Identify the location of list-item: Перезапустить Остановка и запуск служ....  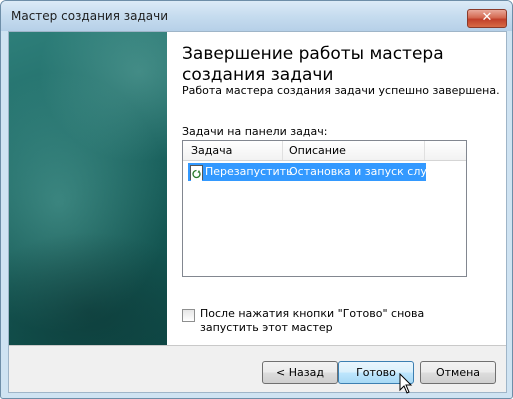
(317, 172).